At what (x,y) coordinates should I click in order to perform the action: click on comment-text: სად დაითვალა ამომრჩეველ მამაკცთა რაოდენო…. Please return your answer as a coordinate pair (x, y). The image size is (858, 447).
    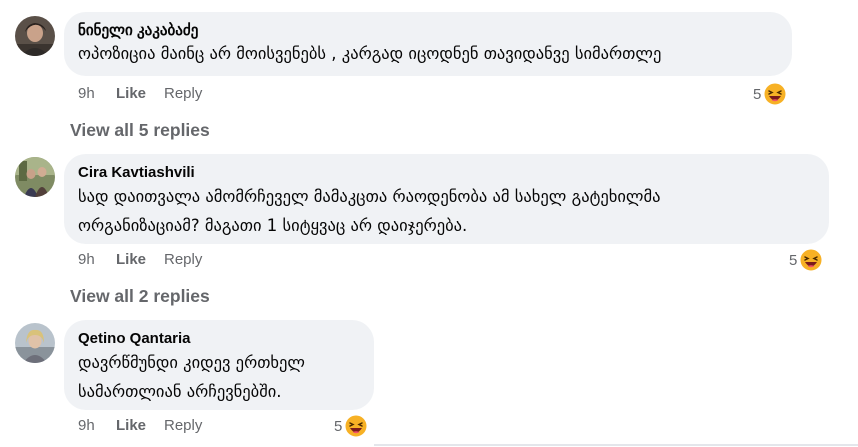
    Looking at the image, I should click on (369, 211).